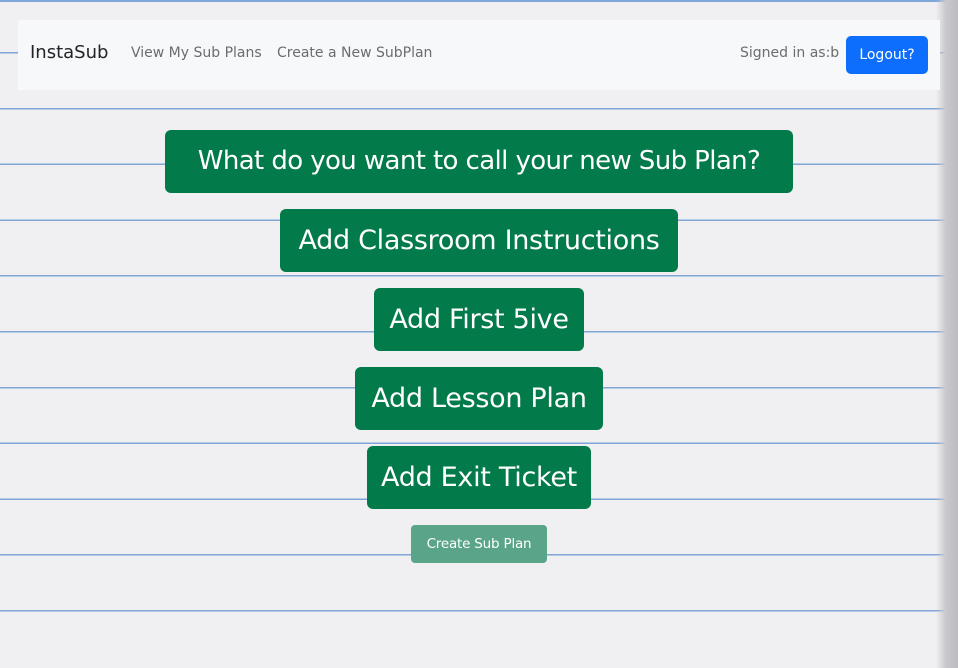 This screenshot has width=958, height=668. What do you see at coordinates (479, 477) in the screenshot?
I see `add-exit-ticket-button: Add Exit Ticket` at bounding box center [479, 477].